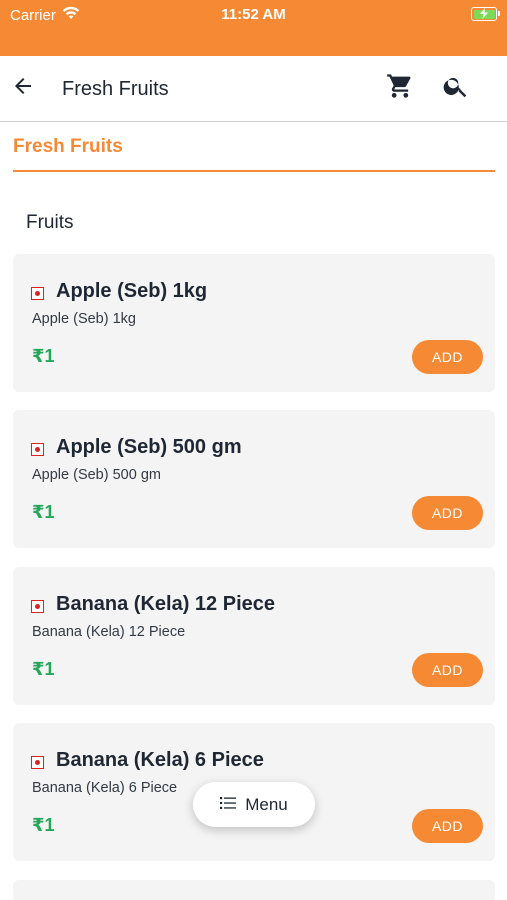 The width and height of the screenshot is (507, 900). Describe the element at coordinates (254, 323) in the screenshot. I see `product-card: Apple (Seb) 1kg Apple (Seb) 1kg ₹1 ADD` at that location.